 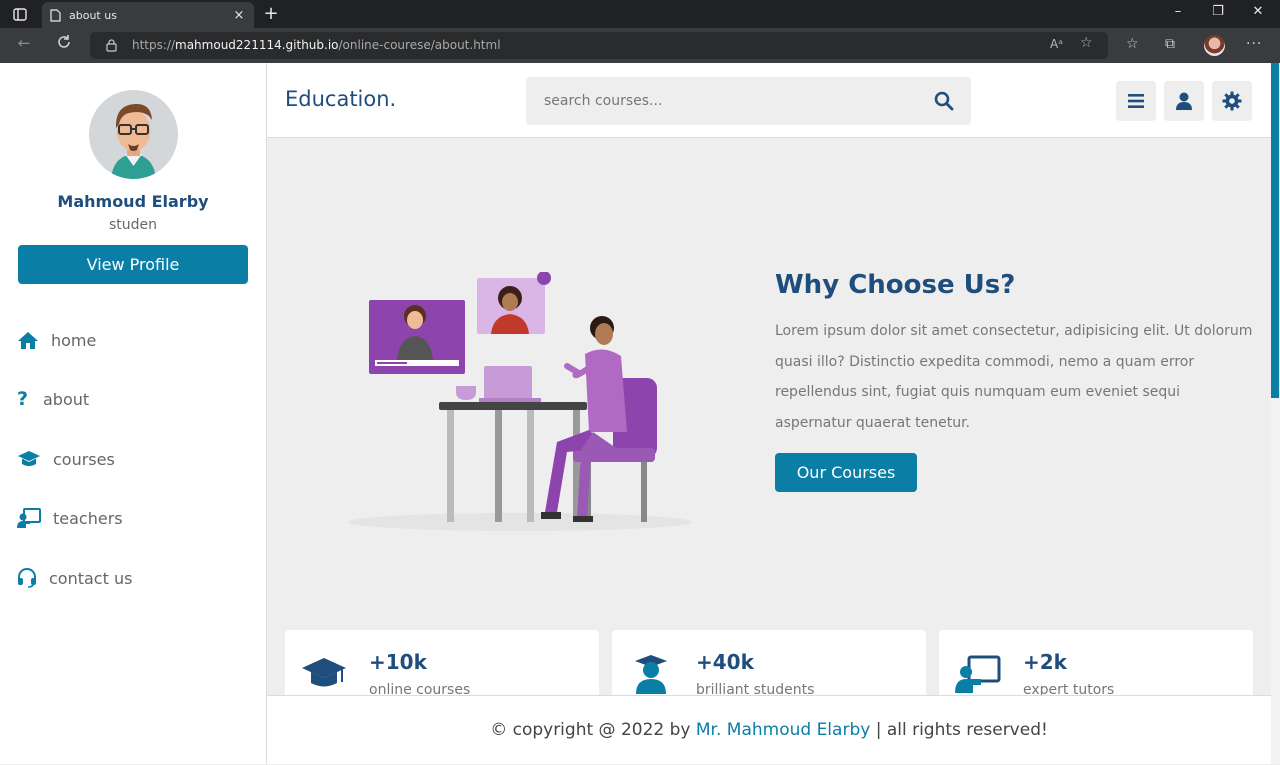 I want to click on sidebar-item-courses: courses, so click(x=66, y=459).